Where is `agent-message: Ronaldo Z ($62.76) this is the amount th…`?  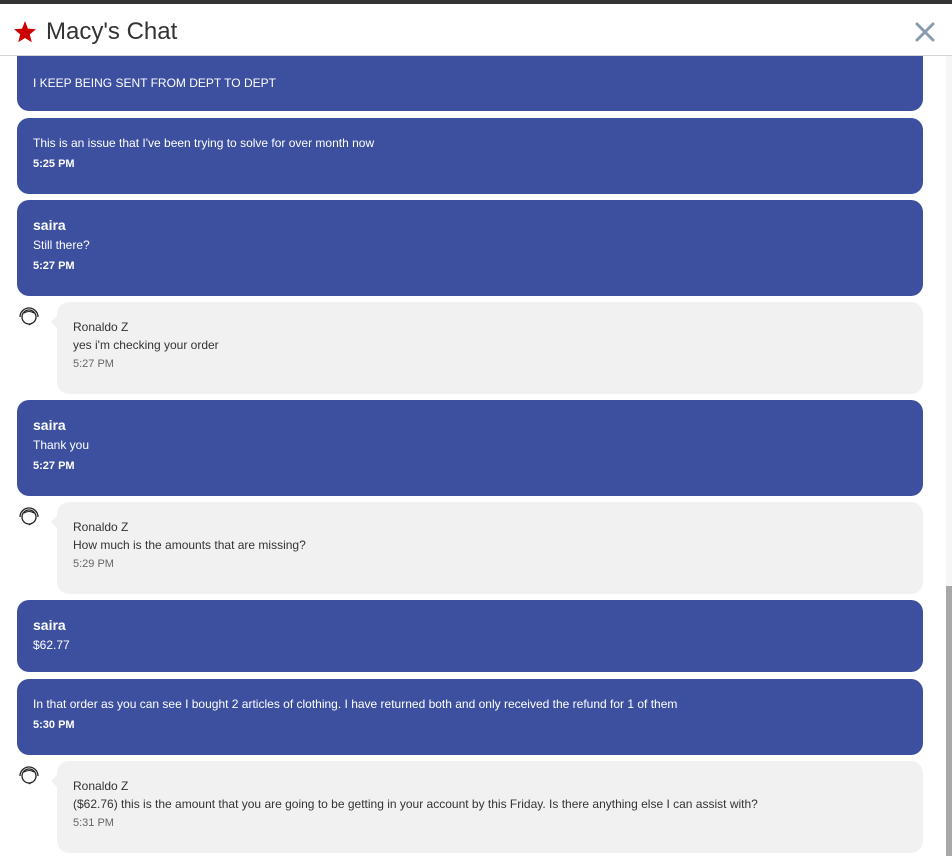 agent-message: Ronaldo Z ($62.76) this is the amount th… is located at coordinates (487, 807).